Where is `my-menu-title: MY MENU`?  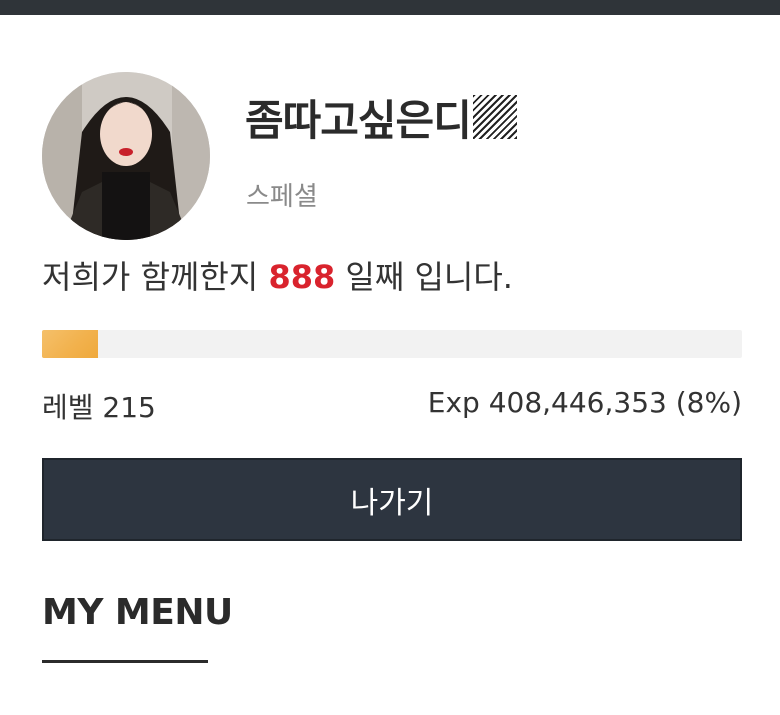
my-menu-title: MY MENU is located at coordinates (137, 612).